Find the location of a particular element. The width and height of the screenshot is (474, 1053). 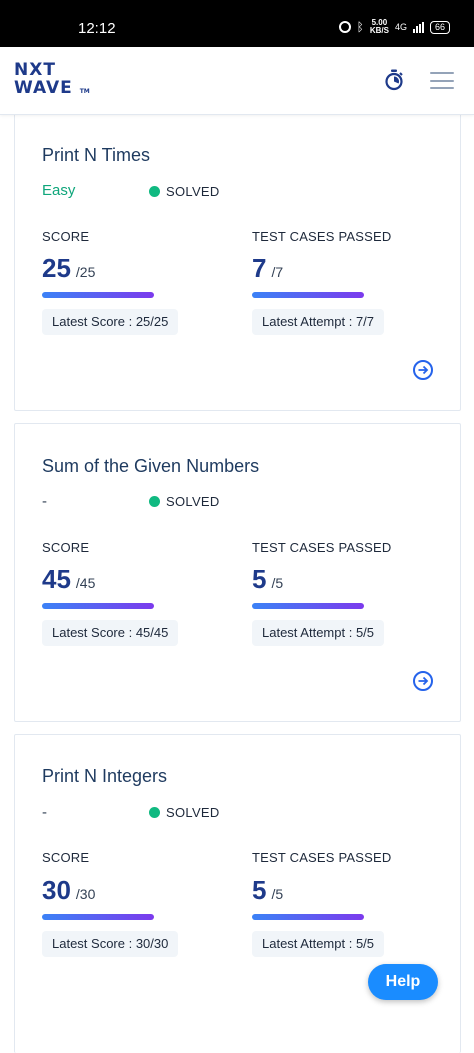

network-speed-unit: KB/S is located at coordinates (379, 30).